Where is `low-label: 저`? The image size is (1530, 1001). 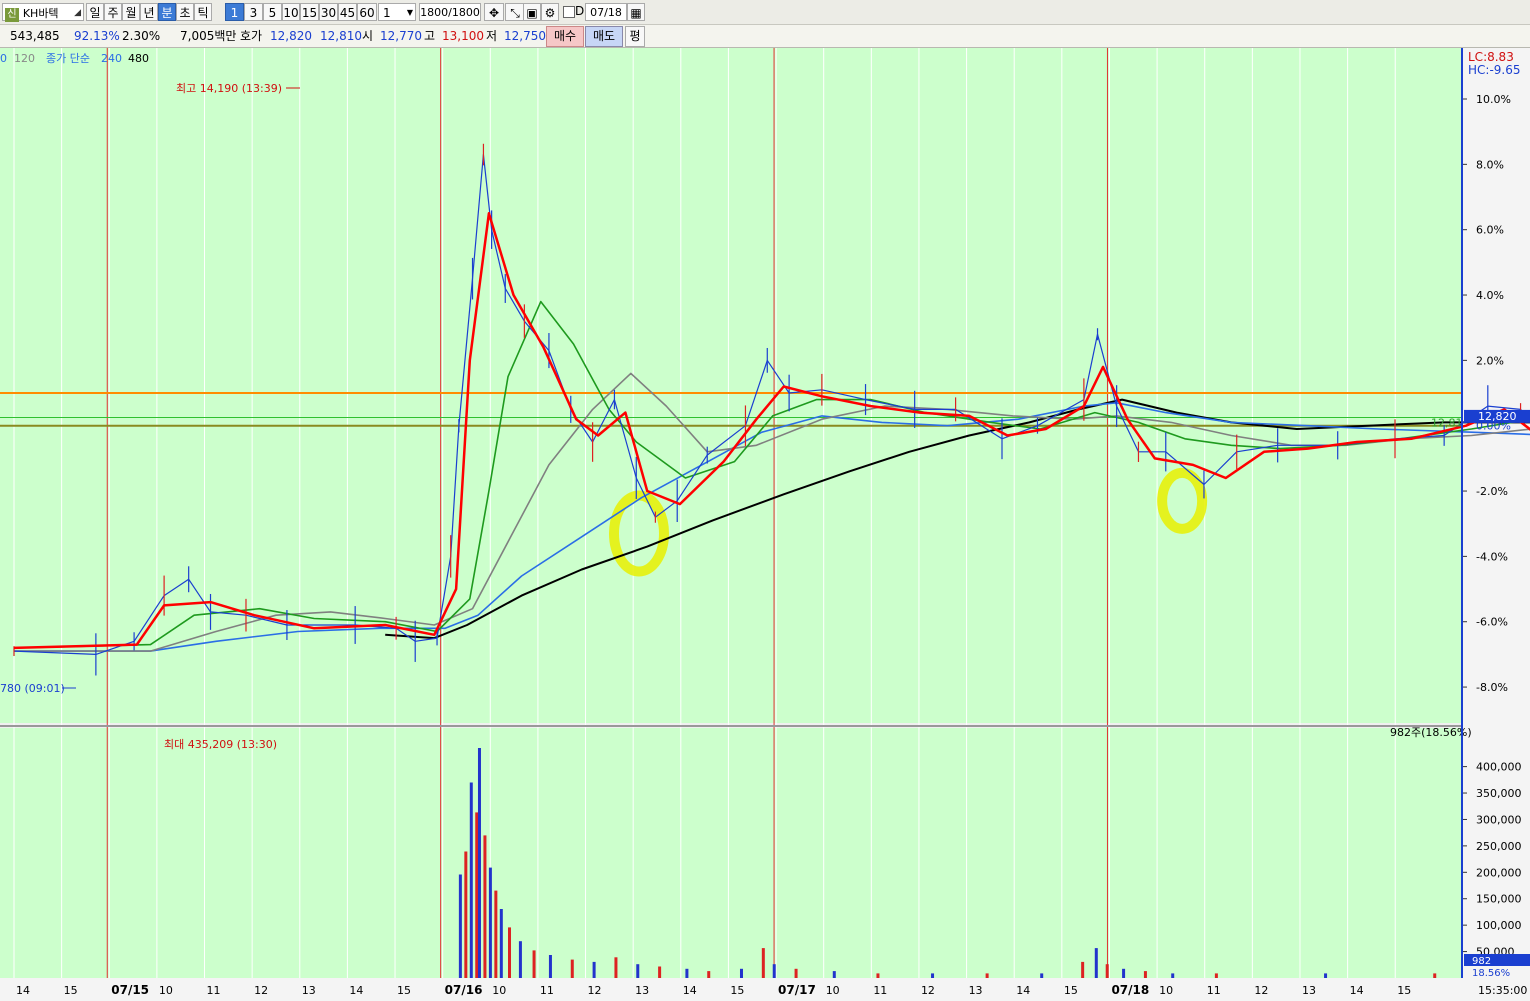 low-label: 저 is located at coordinates (492, 36).